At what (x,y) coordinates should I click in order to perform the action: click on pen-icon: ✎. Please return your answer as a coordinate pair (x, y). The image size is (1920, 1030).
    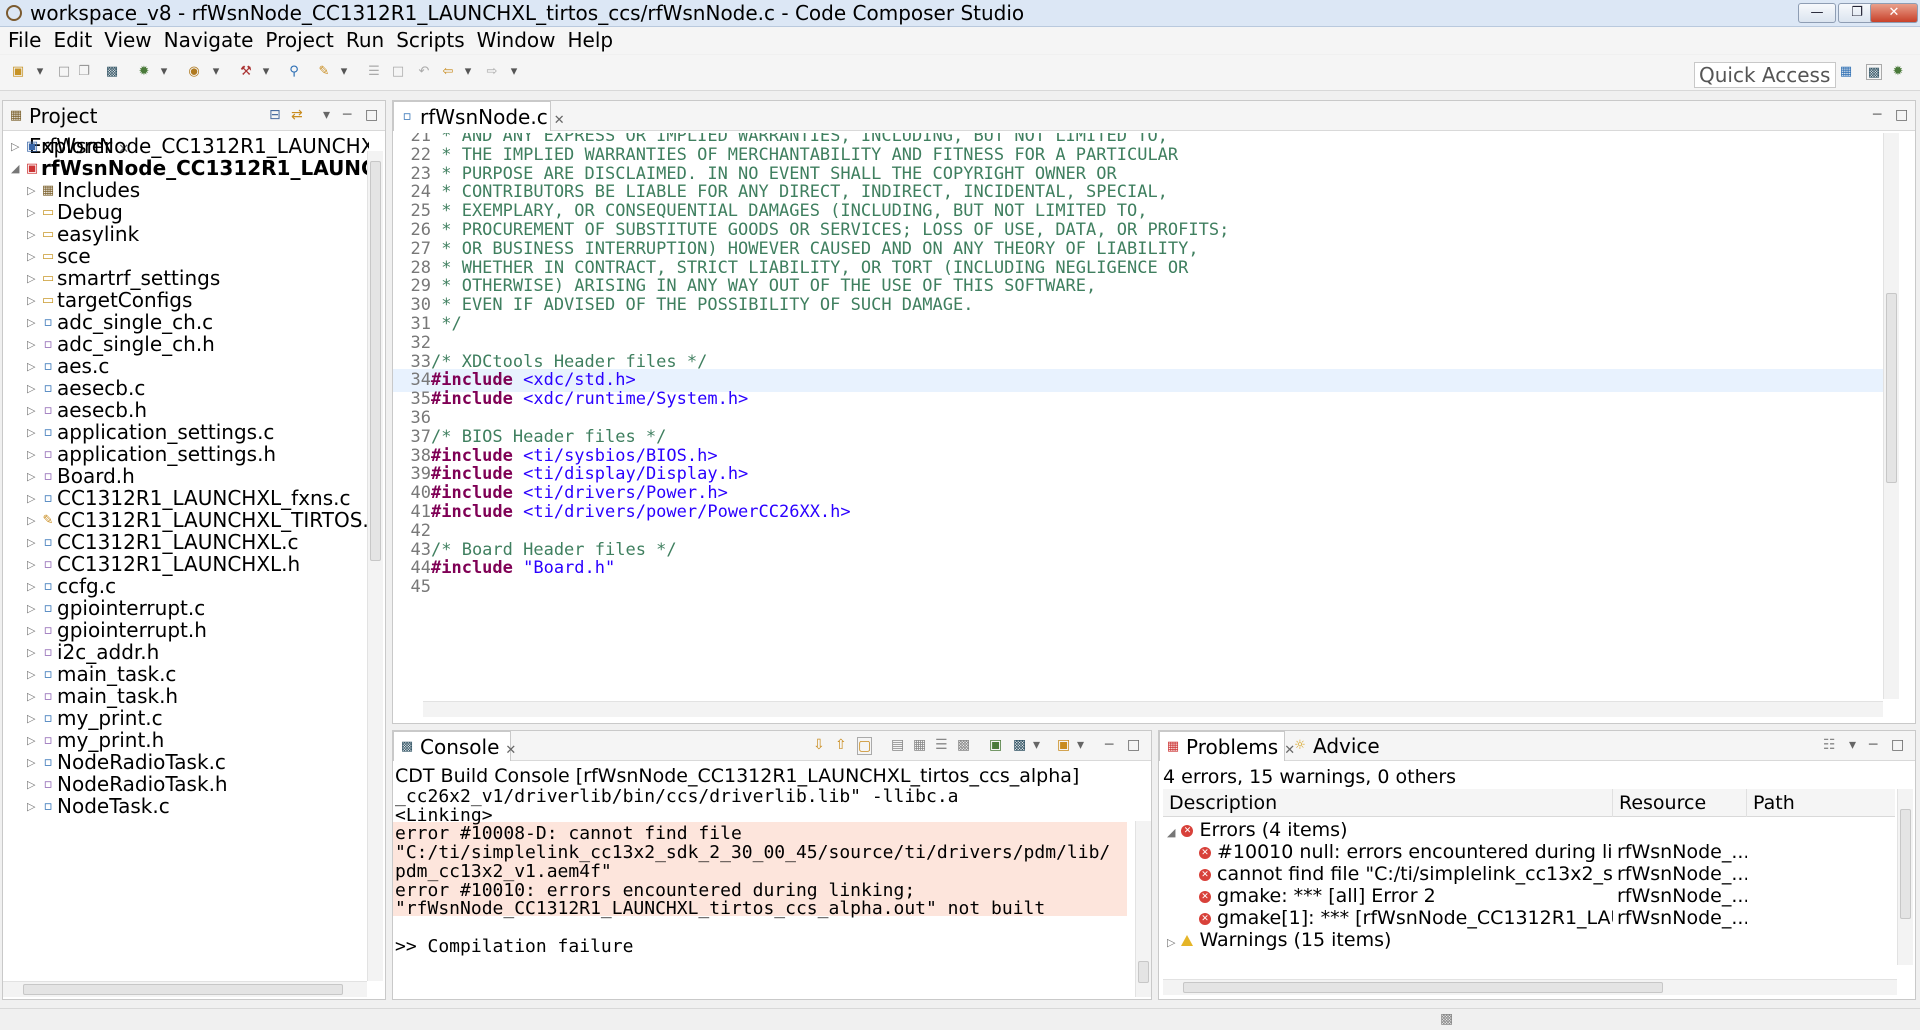
    Looking at the image, I should click on (324, 72).